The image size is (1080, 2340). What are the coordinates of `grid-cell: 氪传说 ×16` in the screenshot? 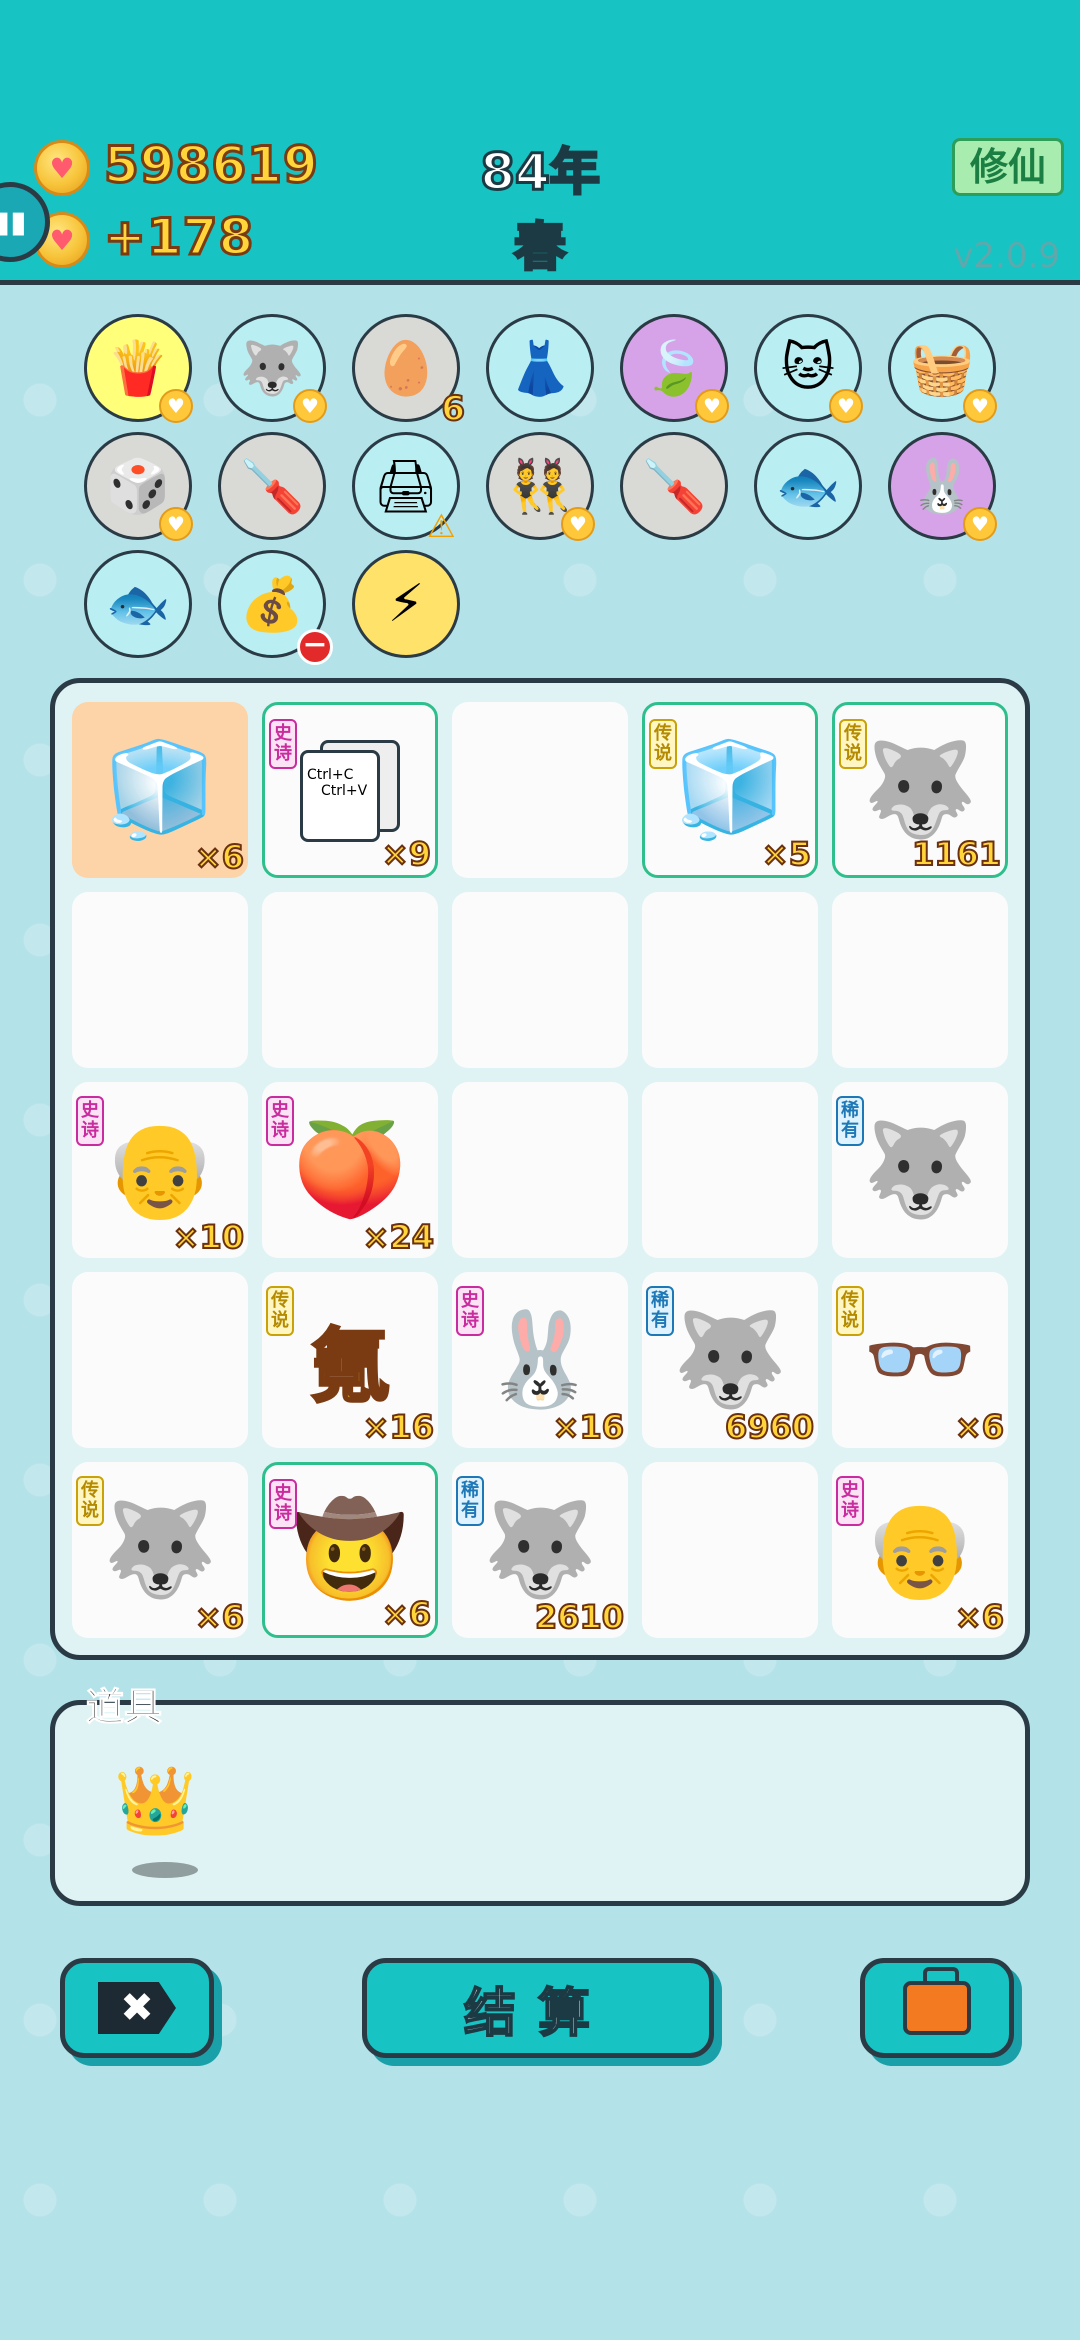 It's located at (350, 1360).